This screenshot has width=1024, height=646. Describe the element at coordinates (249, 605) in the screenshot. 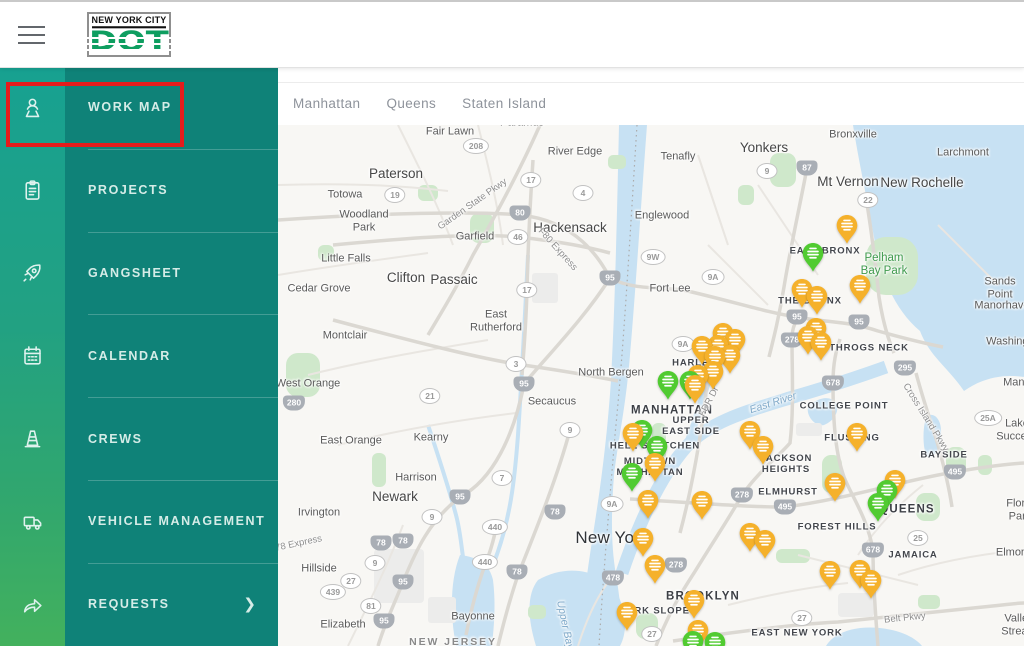

I see `chevron-right-icon: ❯` at that location.